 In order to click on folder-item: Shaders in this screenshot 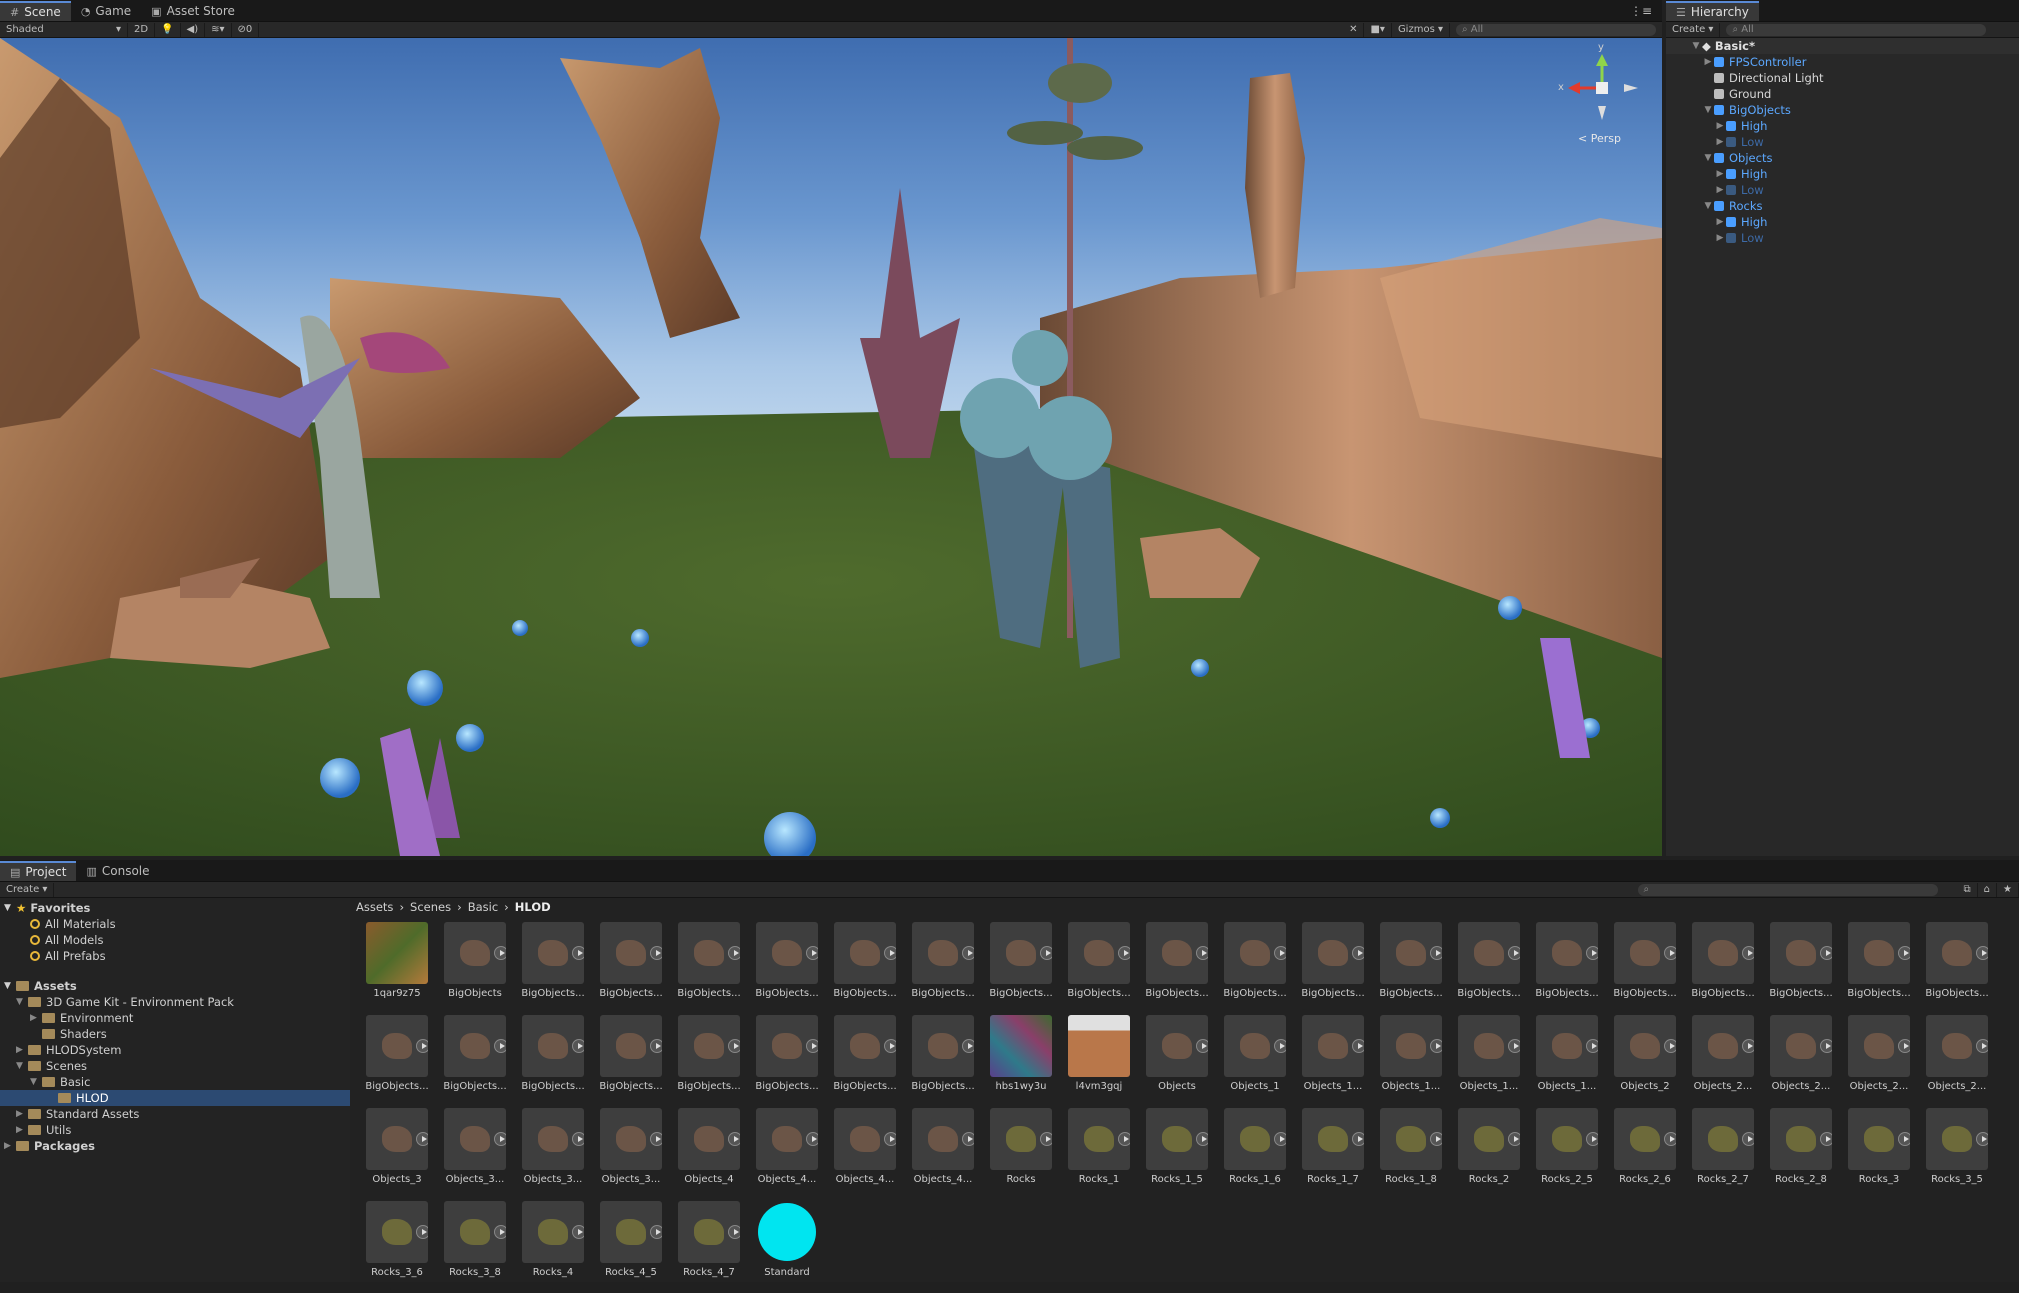, I will do `click(175, 1034)`.